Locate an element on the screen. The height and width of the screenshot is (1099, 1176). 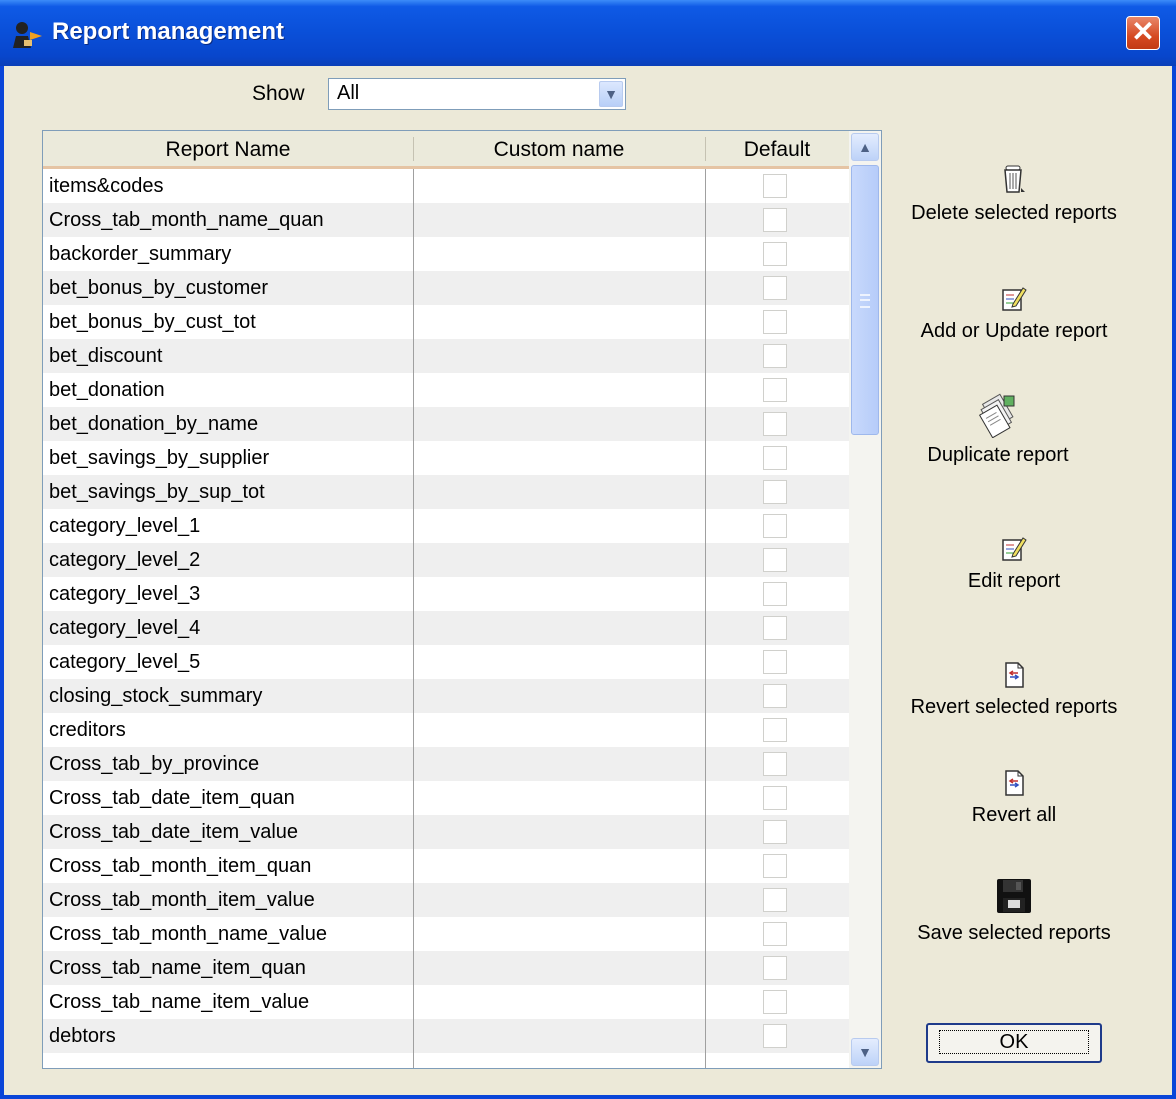
table-row: Cross_tab_name_item_value is located at coordinates (446, 1002).